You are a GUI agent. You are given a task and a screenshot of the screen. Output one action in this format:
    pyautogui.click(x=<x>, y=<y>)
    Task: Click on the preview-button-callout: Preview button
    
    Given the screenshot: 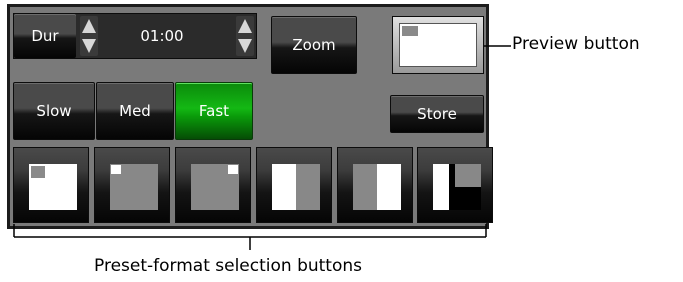 What is the action you would take?
    pyautogui.click(x=576, y=44)
    